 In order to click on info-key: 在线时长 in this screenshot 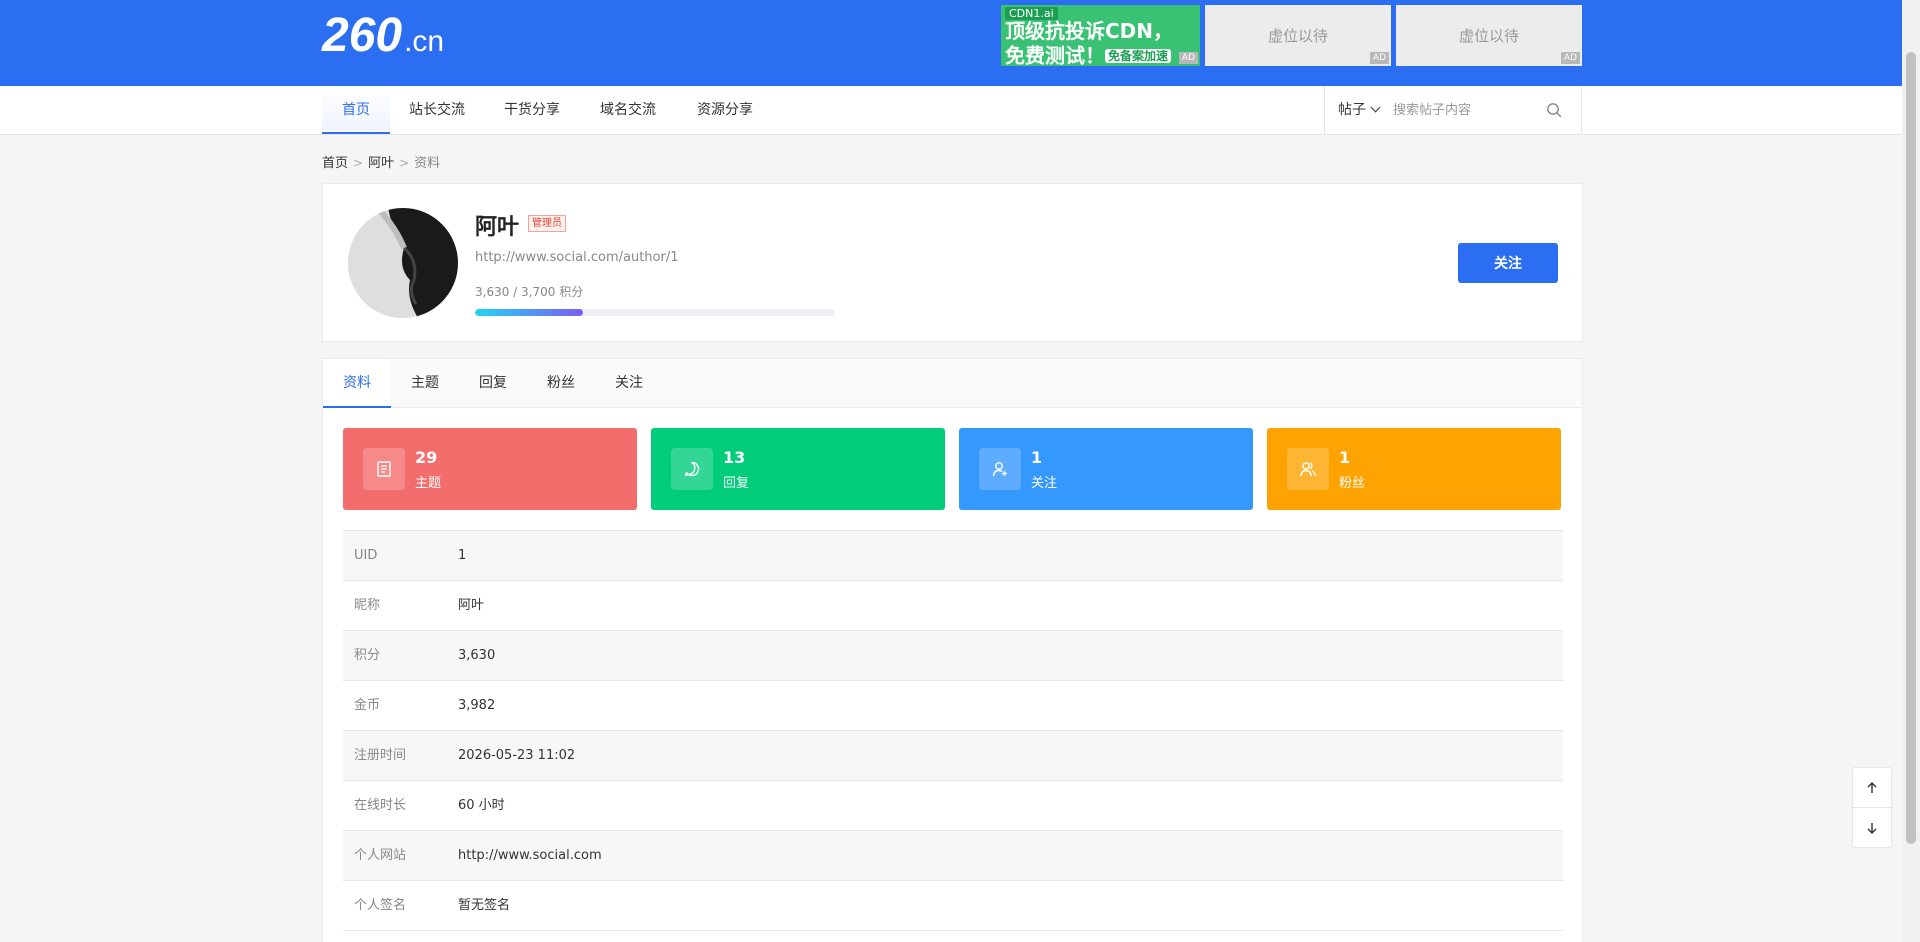, I will do `click(380, 805)`.